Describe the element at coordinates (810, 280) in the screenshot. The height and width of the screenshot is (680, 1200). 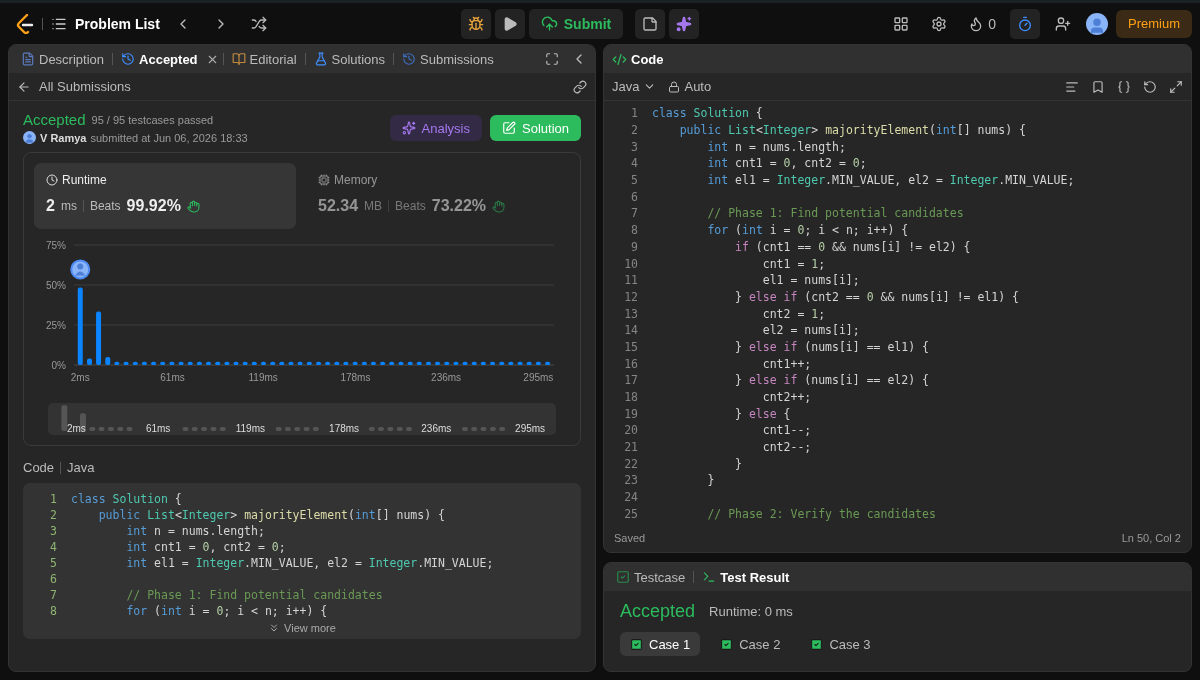
I see `code-line: el1 = nums[i];` at that location.